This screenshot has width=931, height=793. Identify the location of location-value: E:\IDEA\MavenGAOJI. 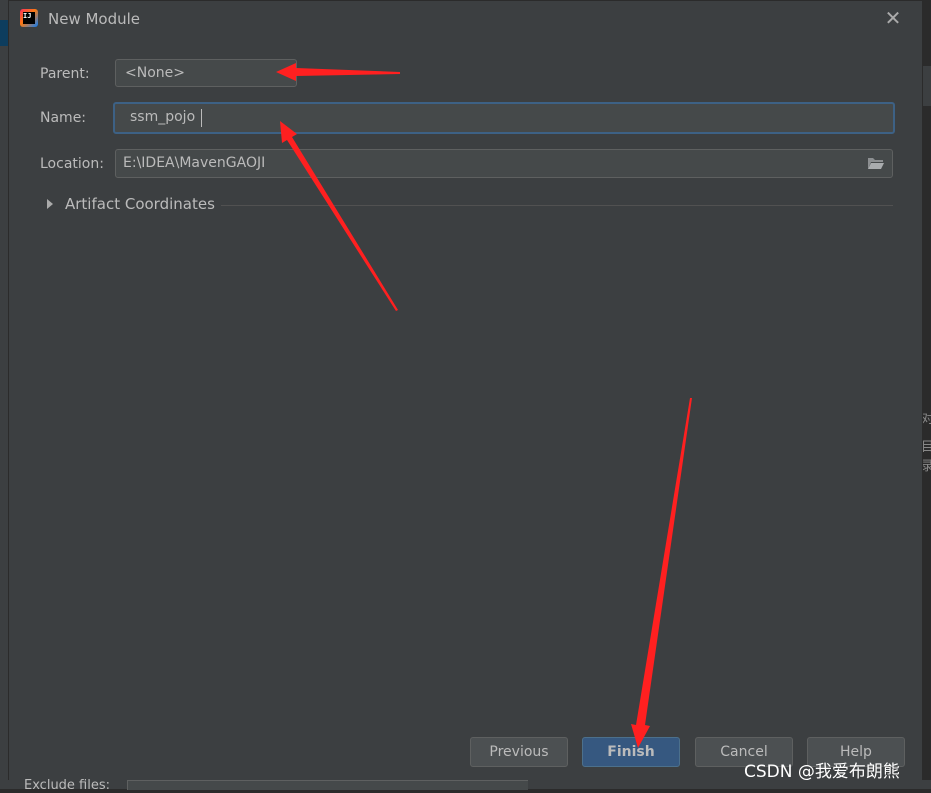
(194, 163).